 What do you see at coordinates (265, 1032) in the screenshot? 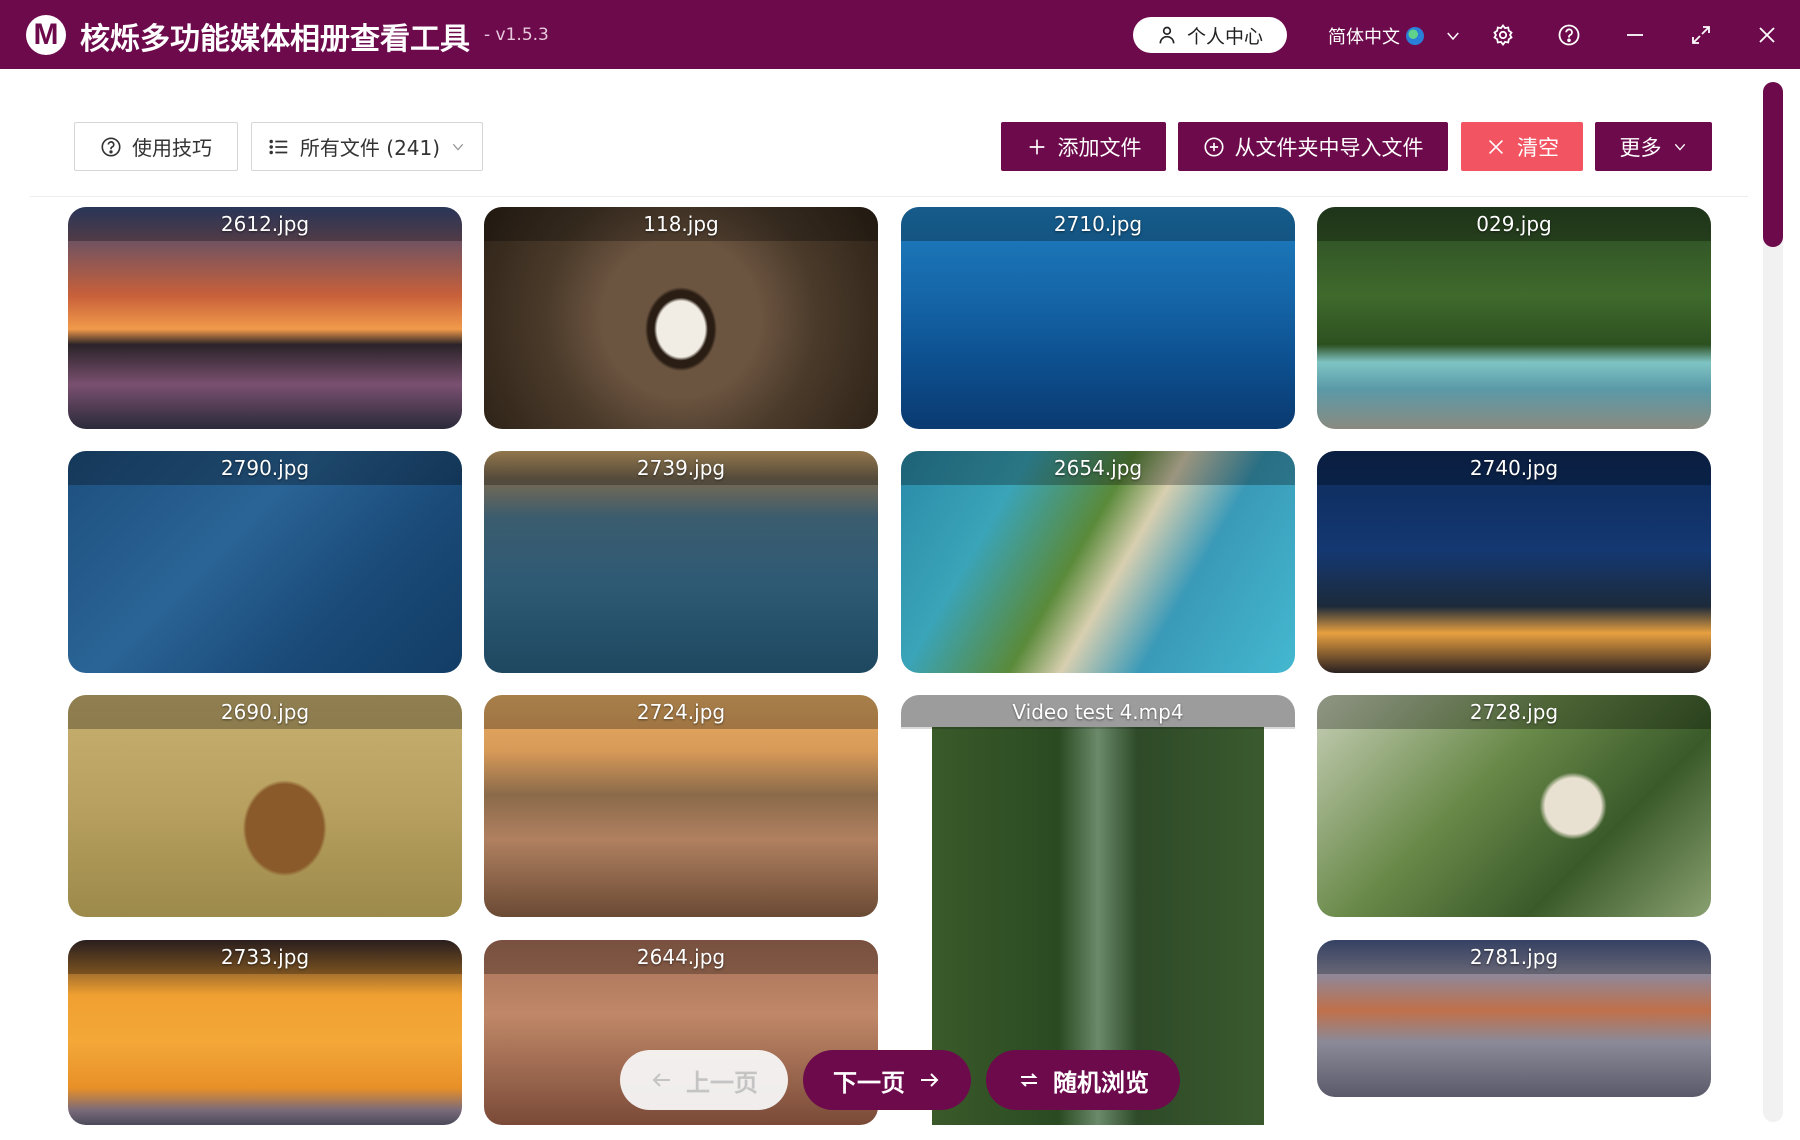
I see `thumbnail-item: 2733.jpg` at bounding box center [265, 1032].